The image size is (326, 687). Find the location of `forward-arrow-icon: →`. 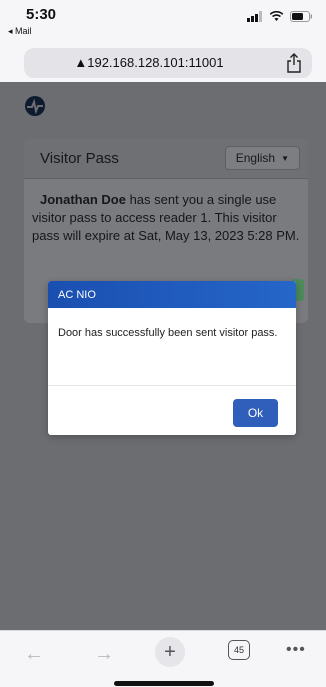

forward-arrow-icon: → is located at coordinates (104, 654).